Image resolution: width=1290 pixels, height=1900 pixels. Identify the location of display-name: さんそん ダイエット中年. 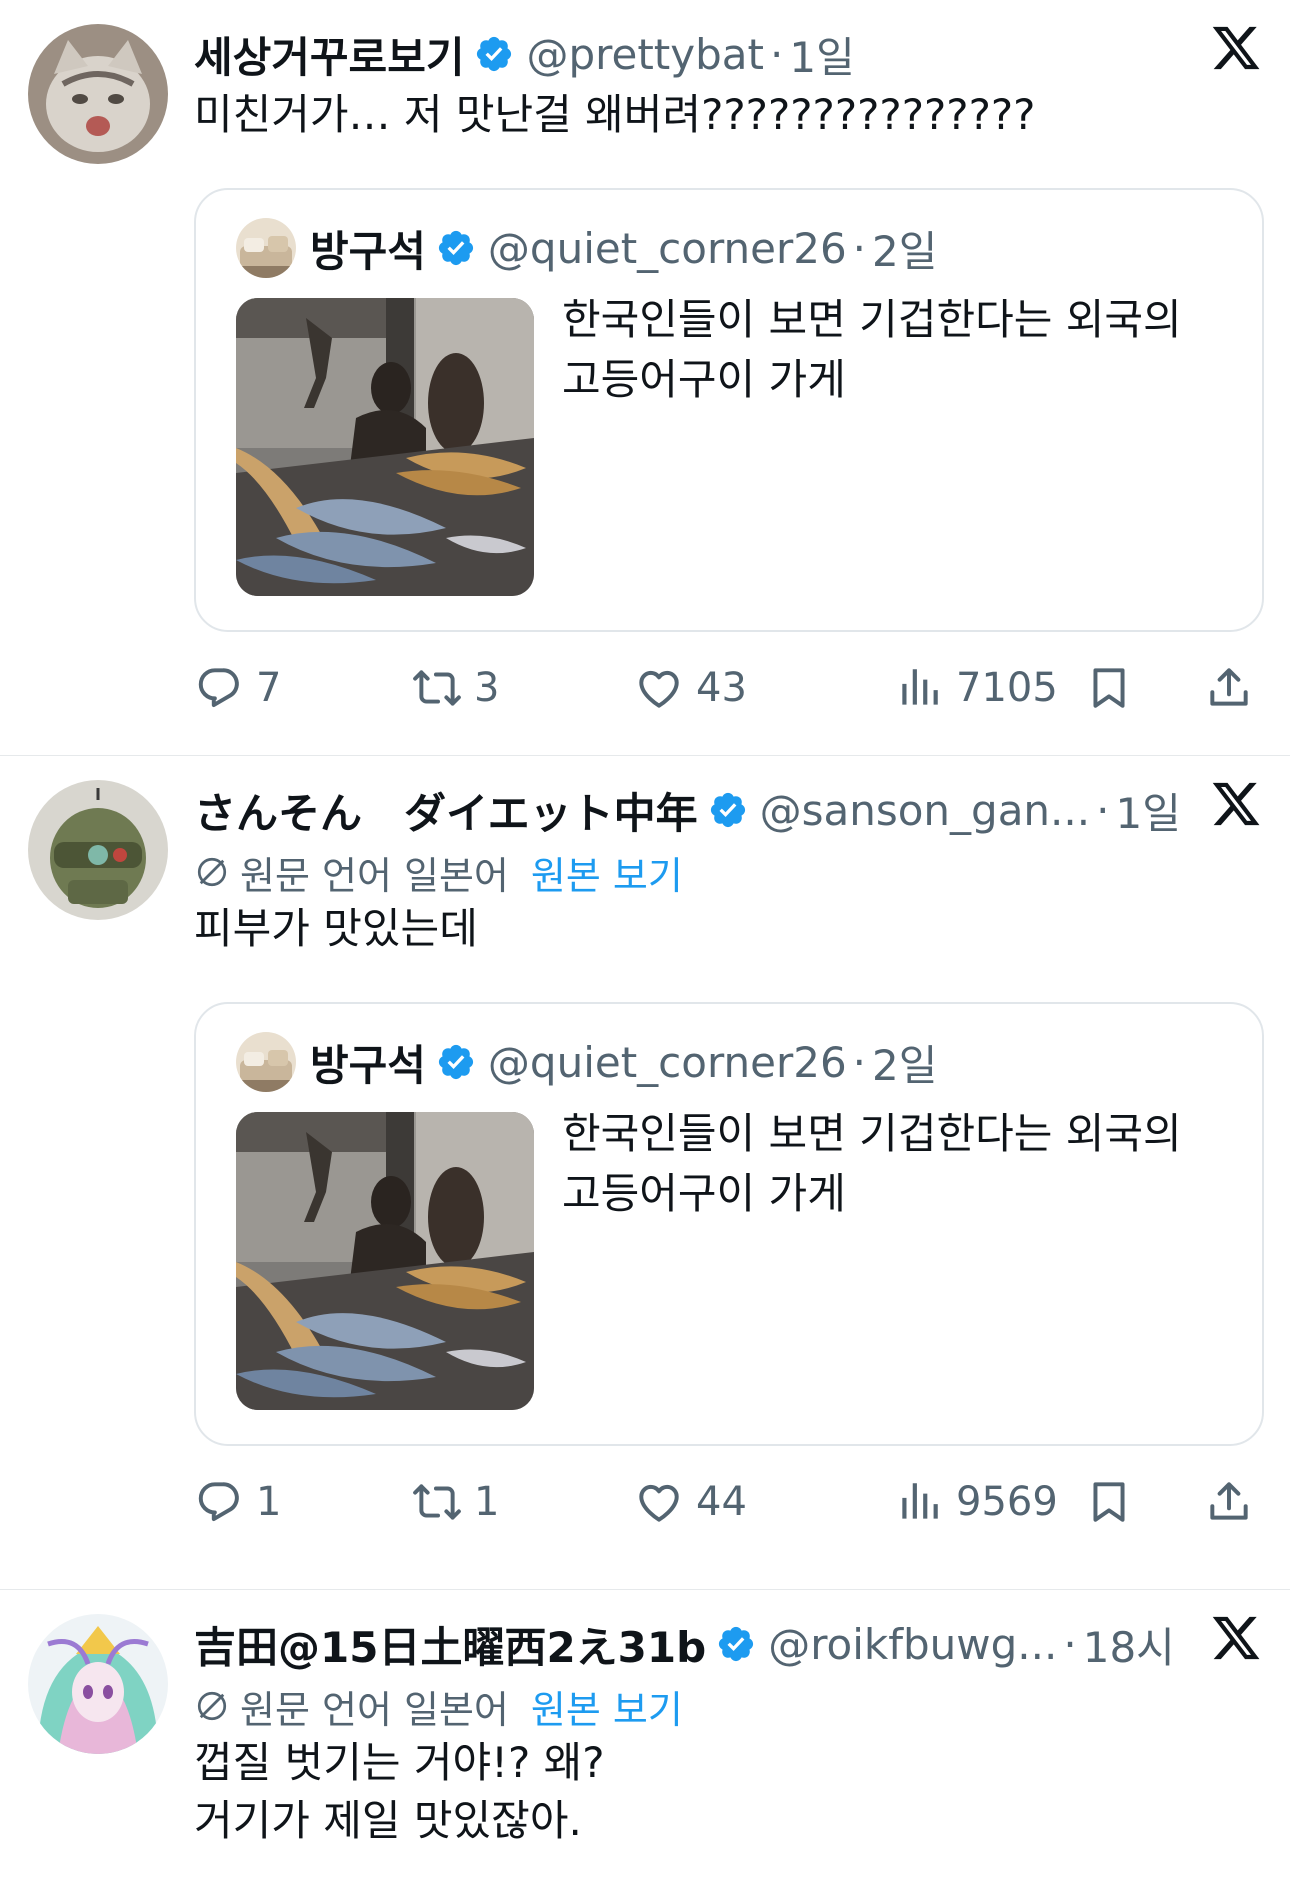
(446, 810).